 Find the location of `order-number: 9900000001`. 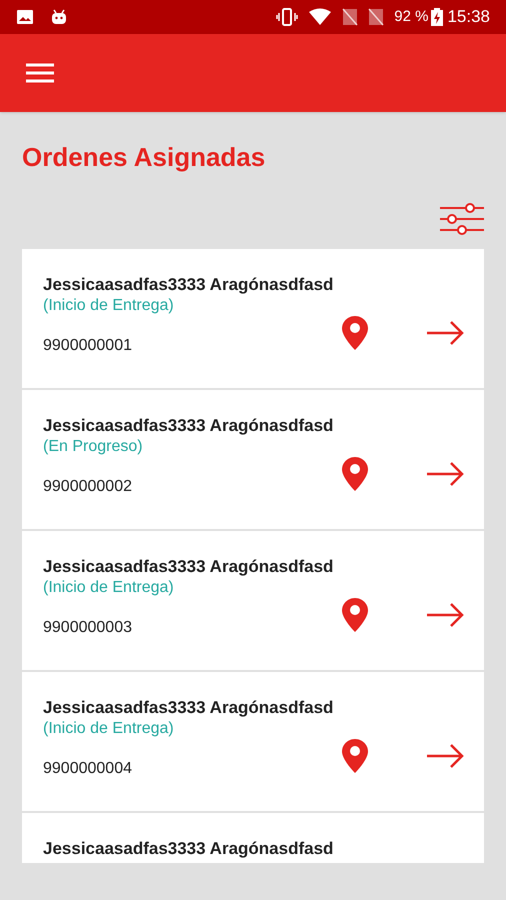

order-number: 9900000001 is located at coordinates (88, 346).